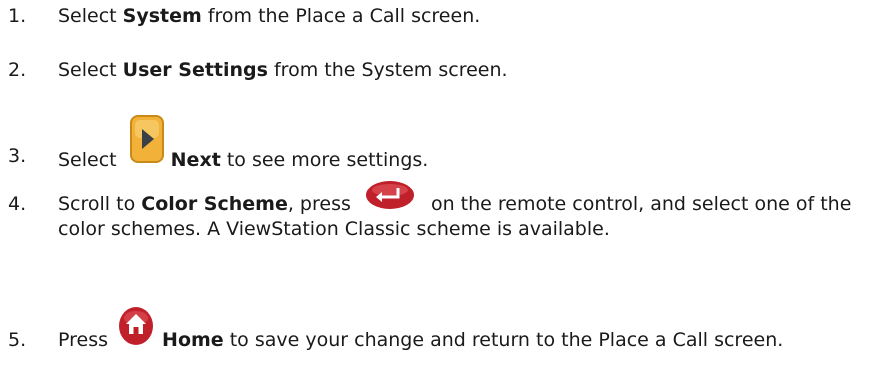 The height and width of the screenshot is (377, 890). What do you see at coordinates (17, 16) in the screenshot?
I see `step-number: 1.` at bounding box center [17, 16].